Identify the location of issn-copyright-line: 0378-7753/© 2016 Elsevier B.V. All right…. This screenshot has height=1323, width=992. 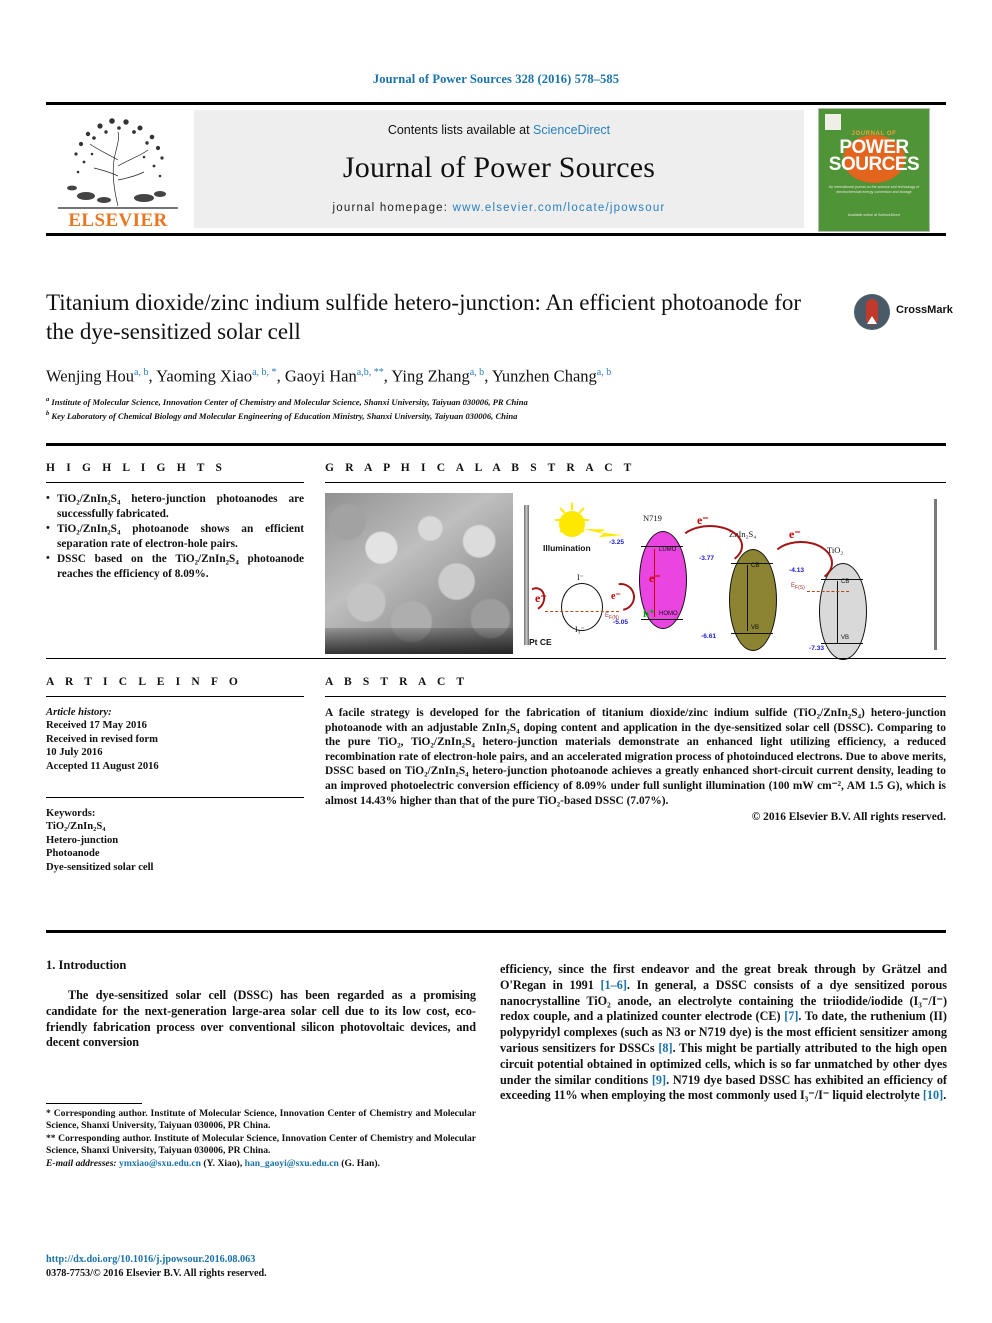
(156, 1273).